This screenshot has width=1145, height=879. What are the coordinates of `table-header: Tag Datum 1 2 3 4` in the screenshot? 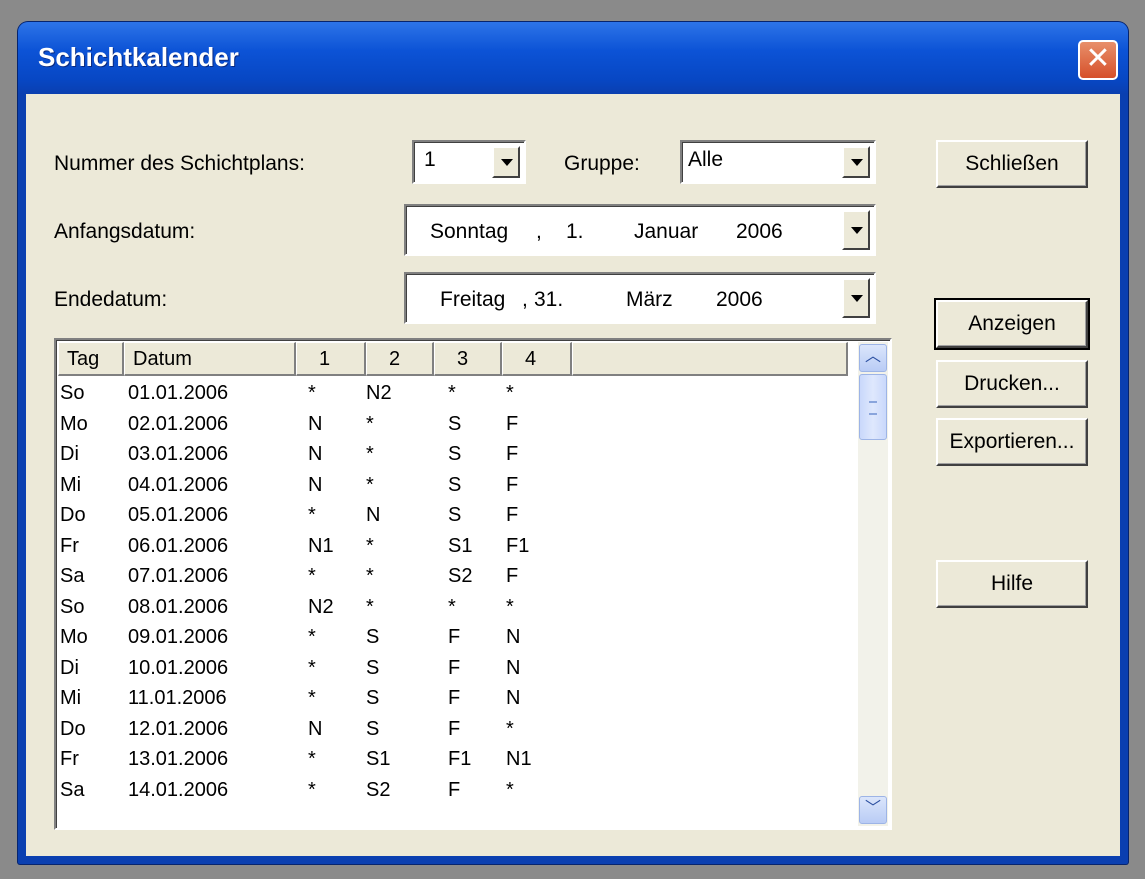 It's located at (453, 359).